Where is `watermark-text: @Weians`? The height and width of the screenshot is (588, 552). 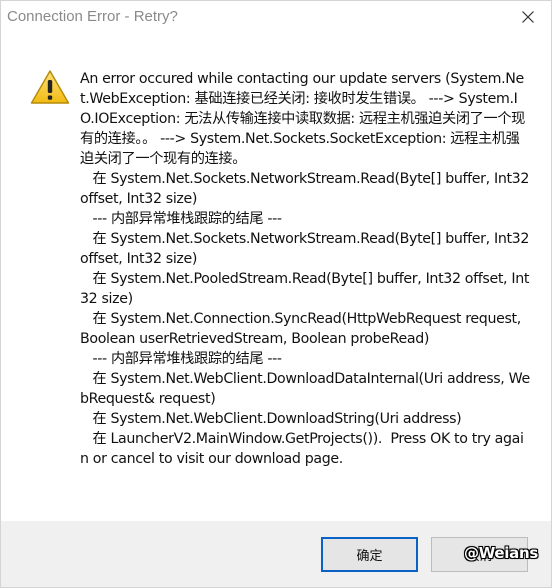 watermark-text: @Weians is located at coordinates (501, 553).